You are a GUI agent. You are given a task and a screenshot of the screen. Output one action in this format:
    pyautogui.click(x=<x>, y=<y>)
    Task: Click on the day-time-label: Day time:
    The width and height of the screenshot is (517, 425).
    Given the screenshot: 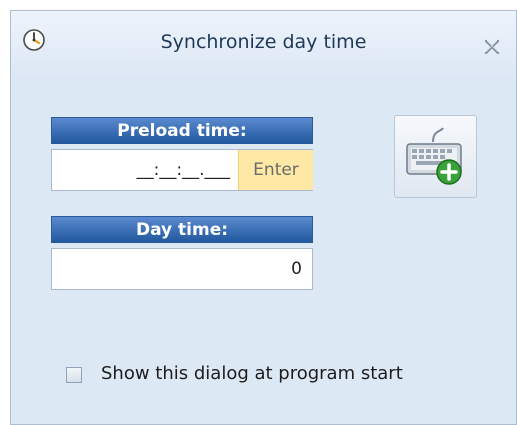 What is the action you would take?
    pyautogui.click(x=182, y=229)
    